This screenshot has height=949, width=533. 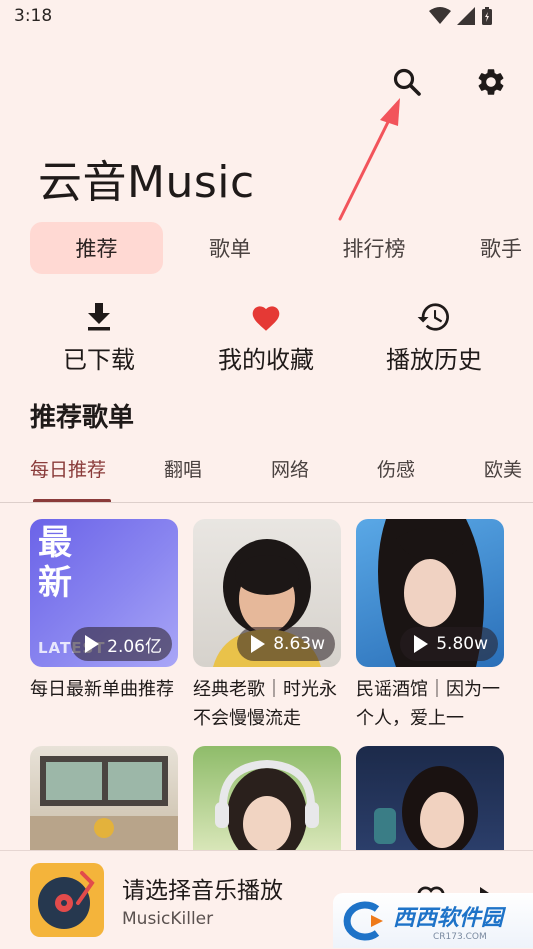 What do you see at coordinates (230, 248) in the screenshot?
I see `tab-playlists: 歌单` at bounding box center [230, 248].